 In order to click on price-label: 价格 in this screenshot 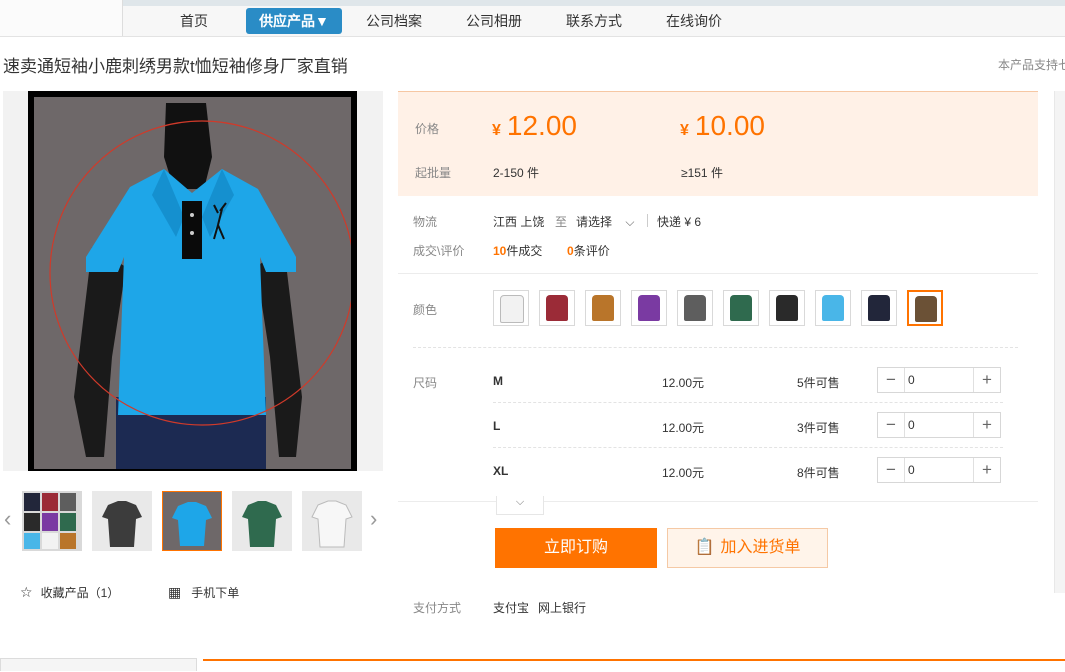, I will do `click(427, 129)`.